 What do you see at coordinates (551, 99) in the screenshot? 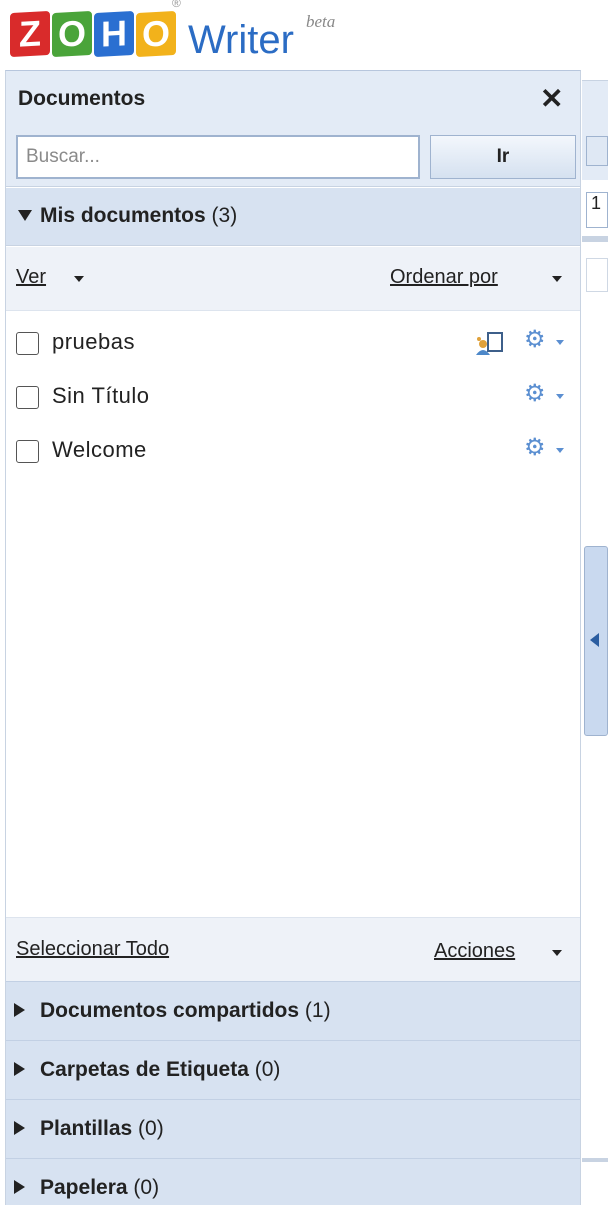
I see `close-icon: ✕` at bounding box center [551, 99].